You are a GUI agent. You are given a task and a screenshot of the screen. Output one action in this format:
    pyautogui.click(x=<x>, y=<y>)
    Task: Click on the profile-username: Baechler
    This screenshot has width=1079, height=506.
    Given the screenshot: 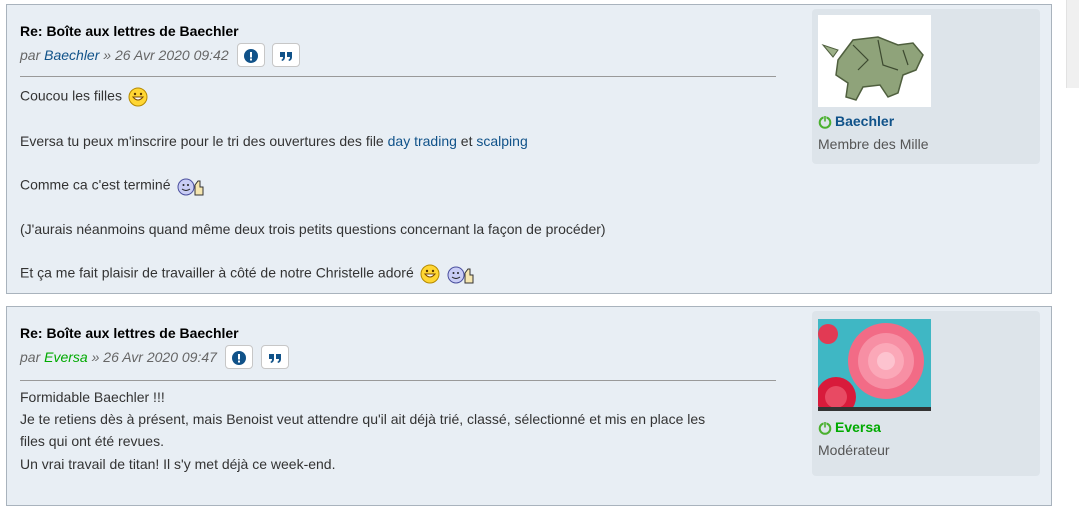 What is the action you would take?
    pyautogui.click(x=856, y=121)
    